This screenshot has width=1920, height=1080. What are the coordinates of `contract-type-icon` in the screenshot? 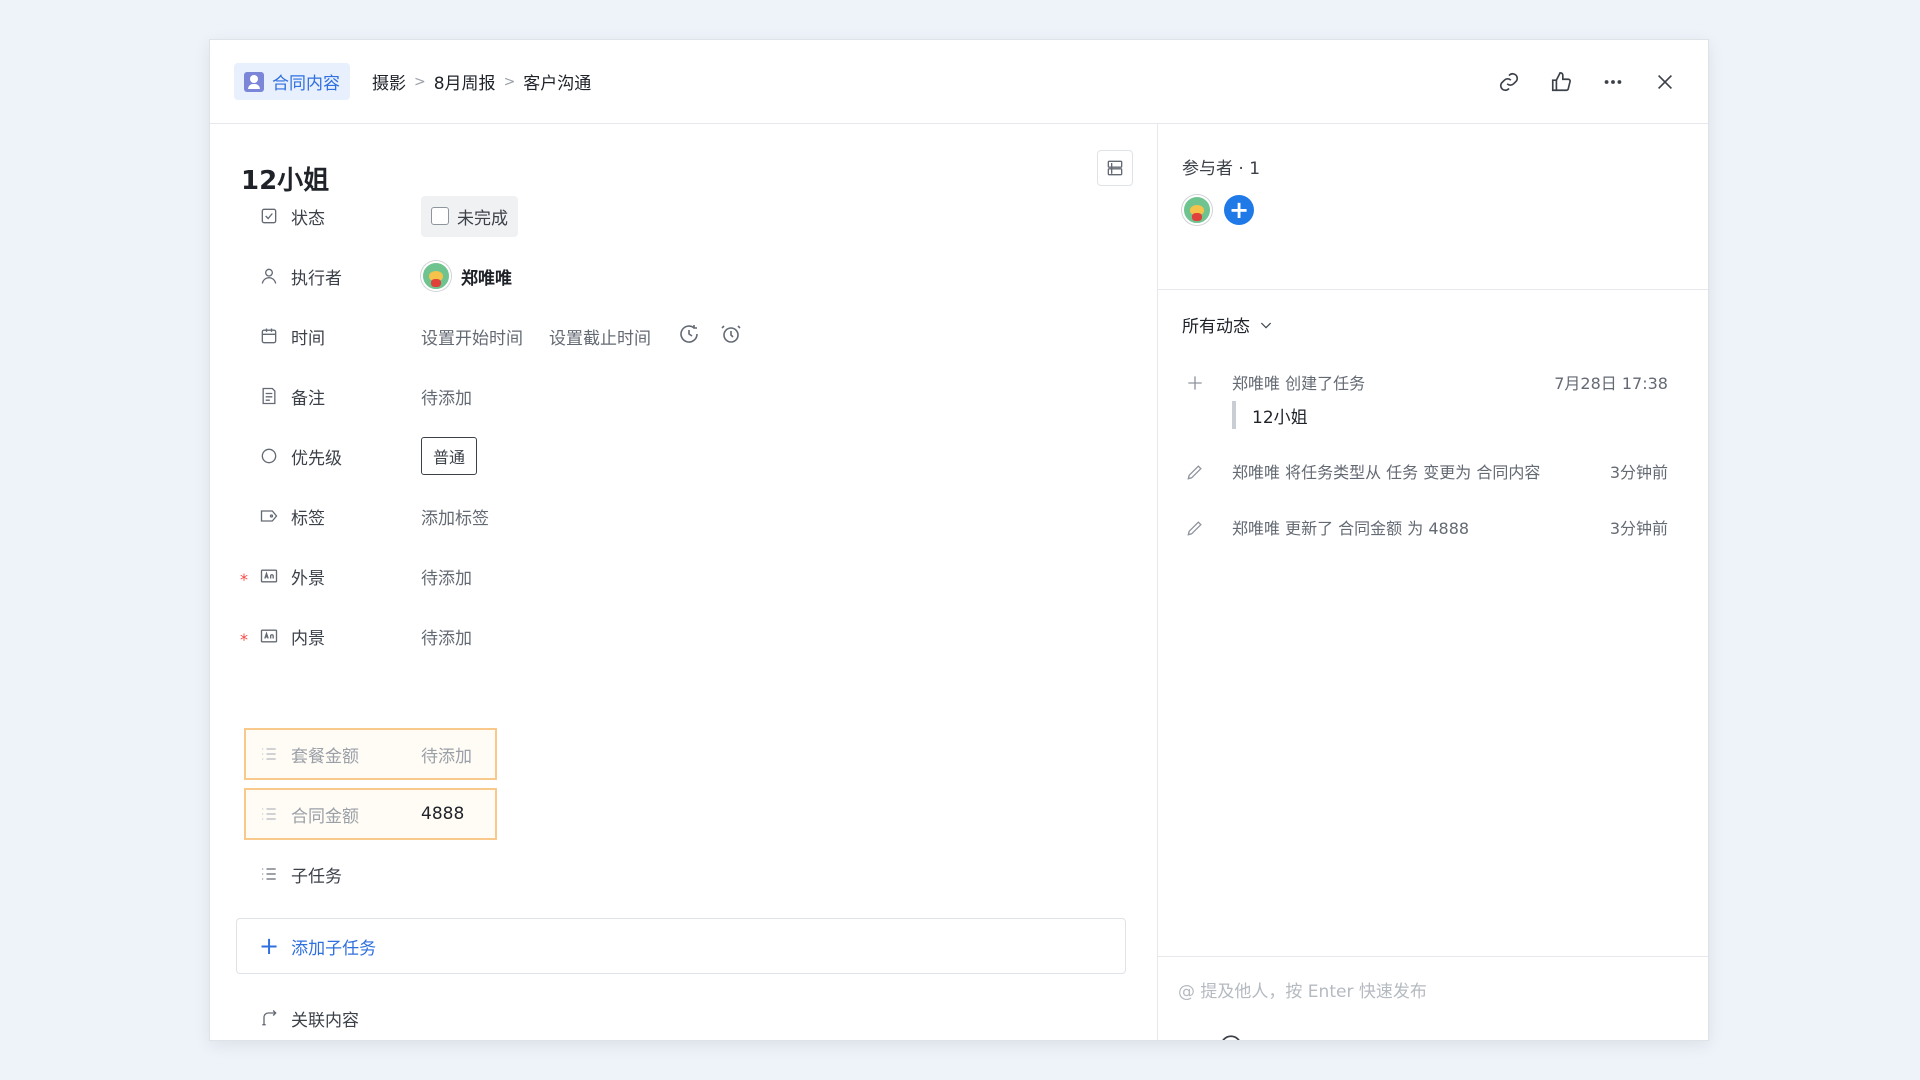 It's located at (254, 81).